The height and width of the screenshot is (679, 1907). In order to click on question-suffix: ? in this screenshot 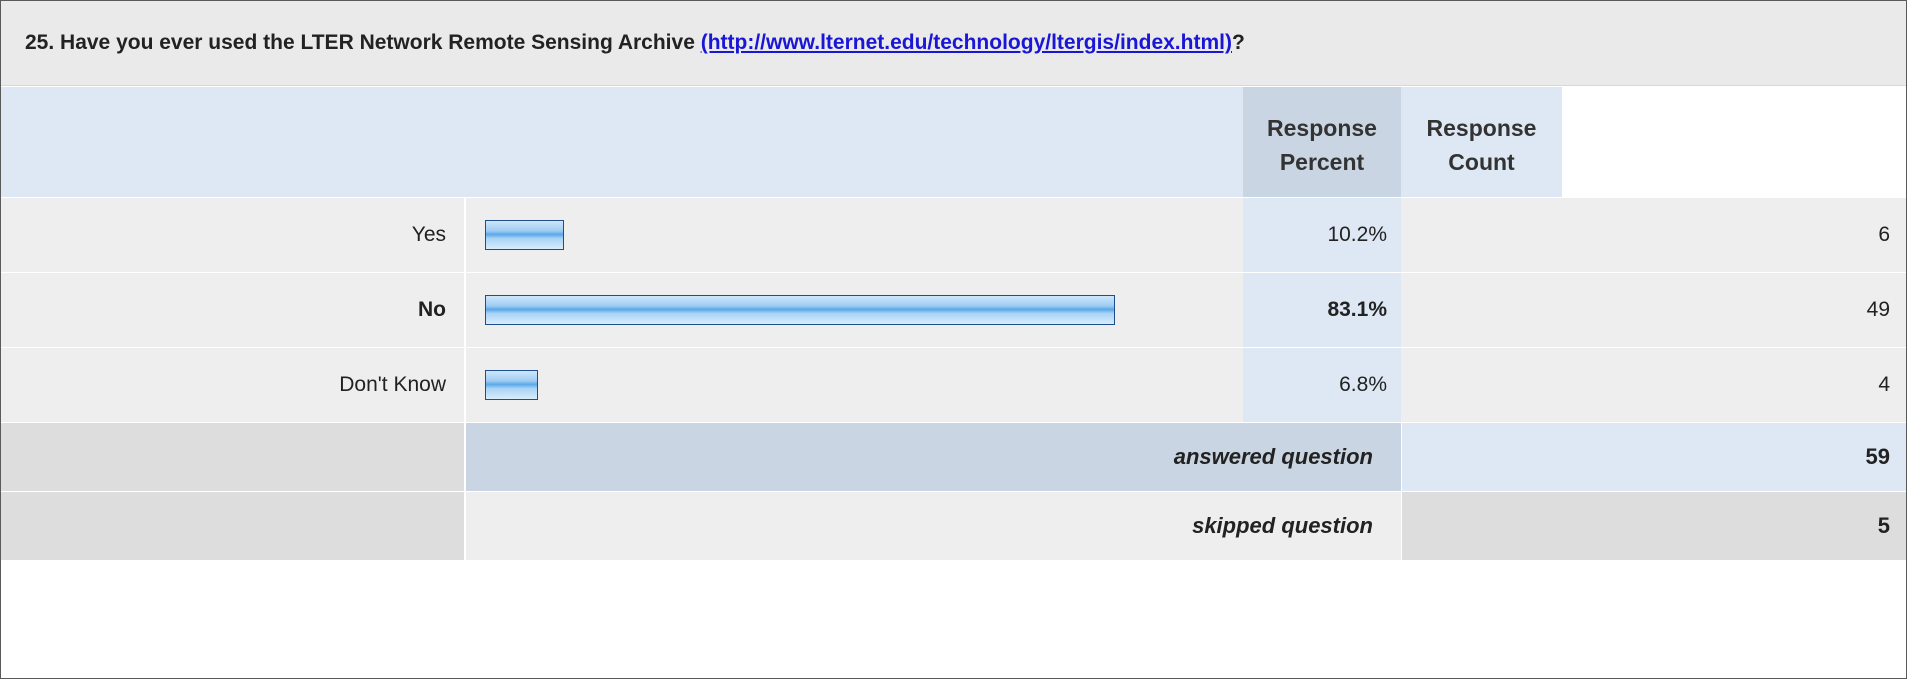, I will do `click(1238, 42)`.